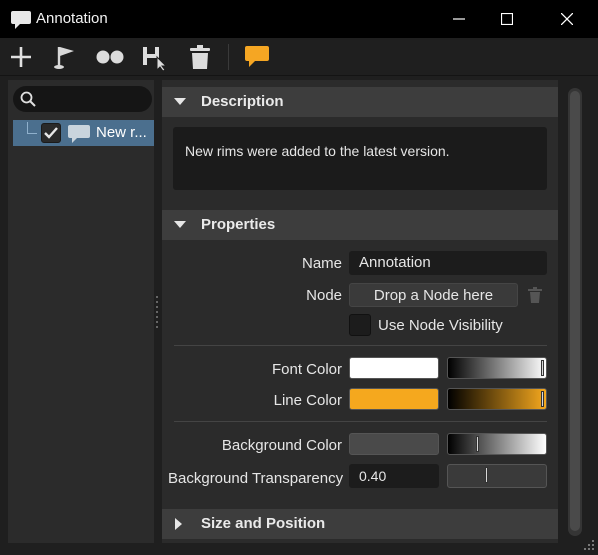 The image size is (598, 555). I want to click on delete-button, so click(200, 57).